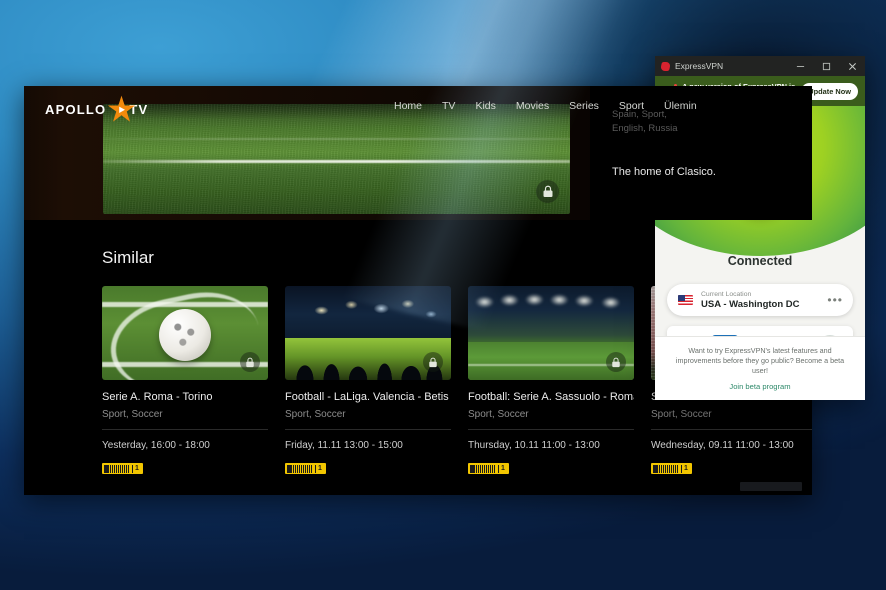  What do you see at coordinates (631, 106) in the screenshot?
I see `nav-item-sport: Sport` at bounding box center [631, 106].